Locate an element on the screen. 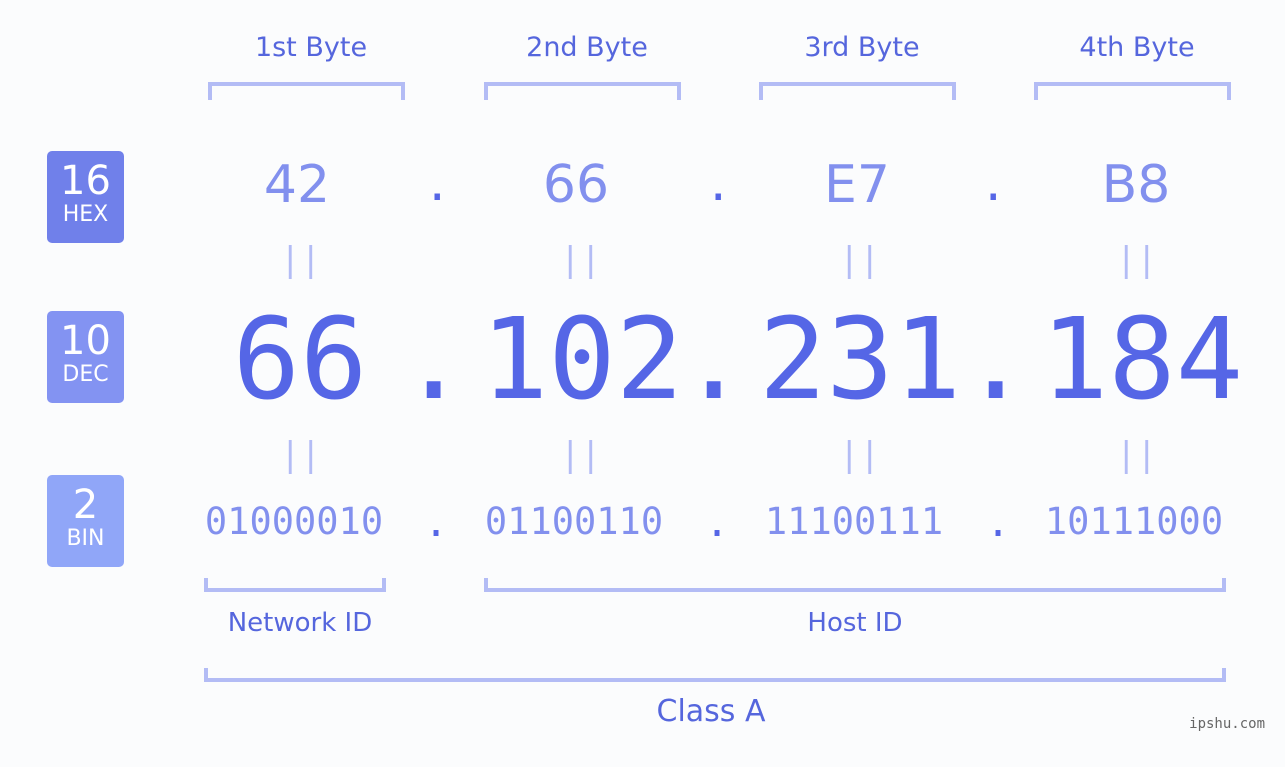 The height and width of the screenshot is (767, 1285). hex-byte-1: 42 is located at coordinates (297, 185).